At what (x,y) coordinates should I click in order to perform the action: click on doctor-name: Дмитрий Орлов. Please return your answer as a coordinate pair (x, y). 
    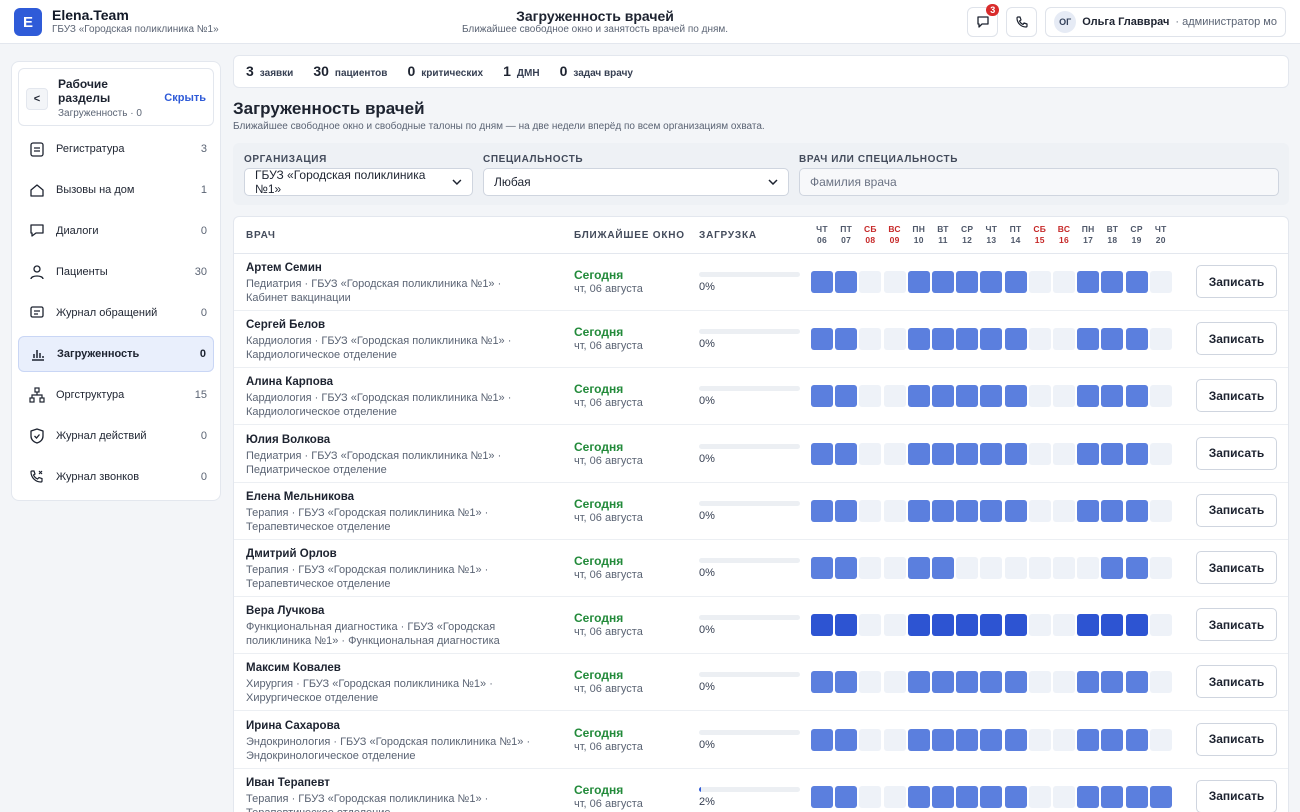
    Looking at the image, I should click on (291, 554).